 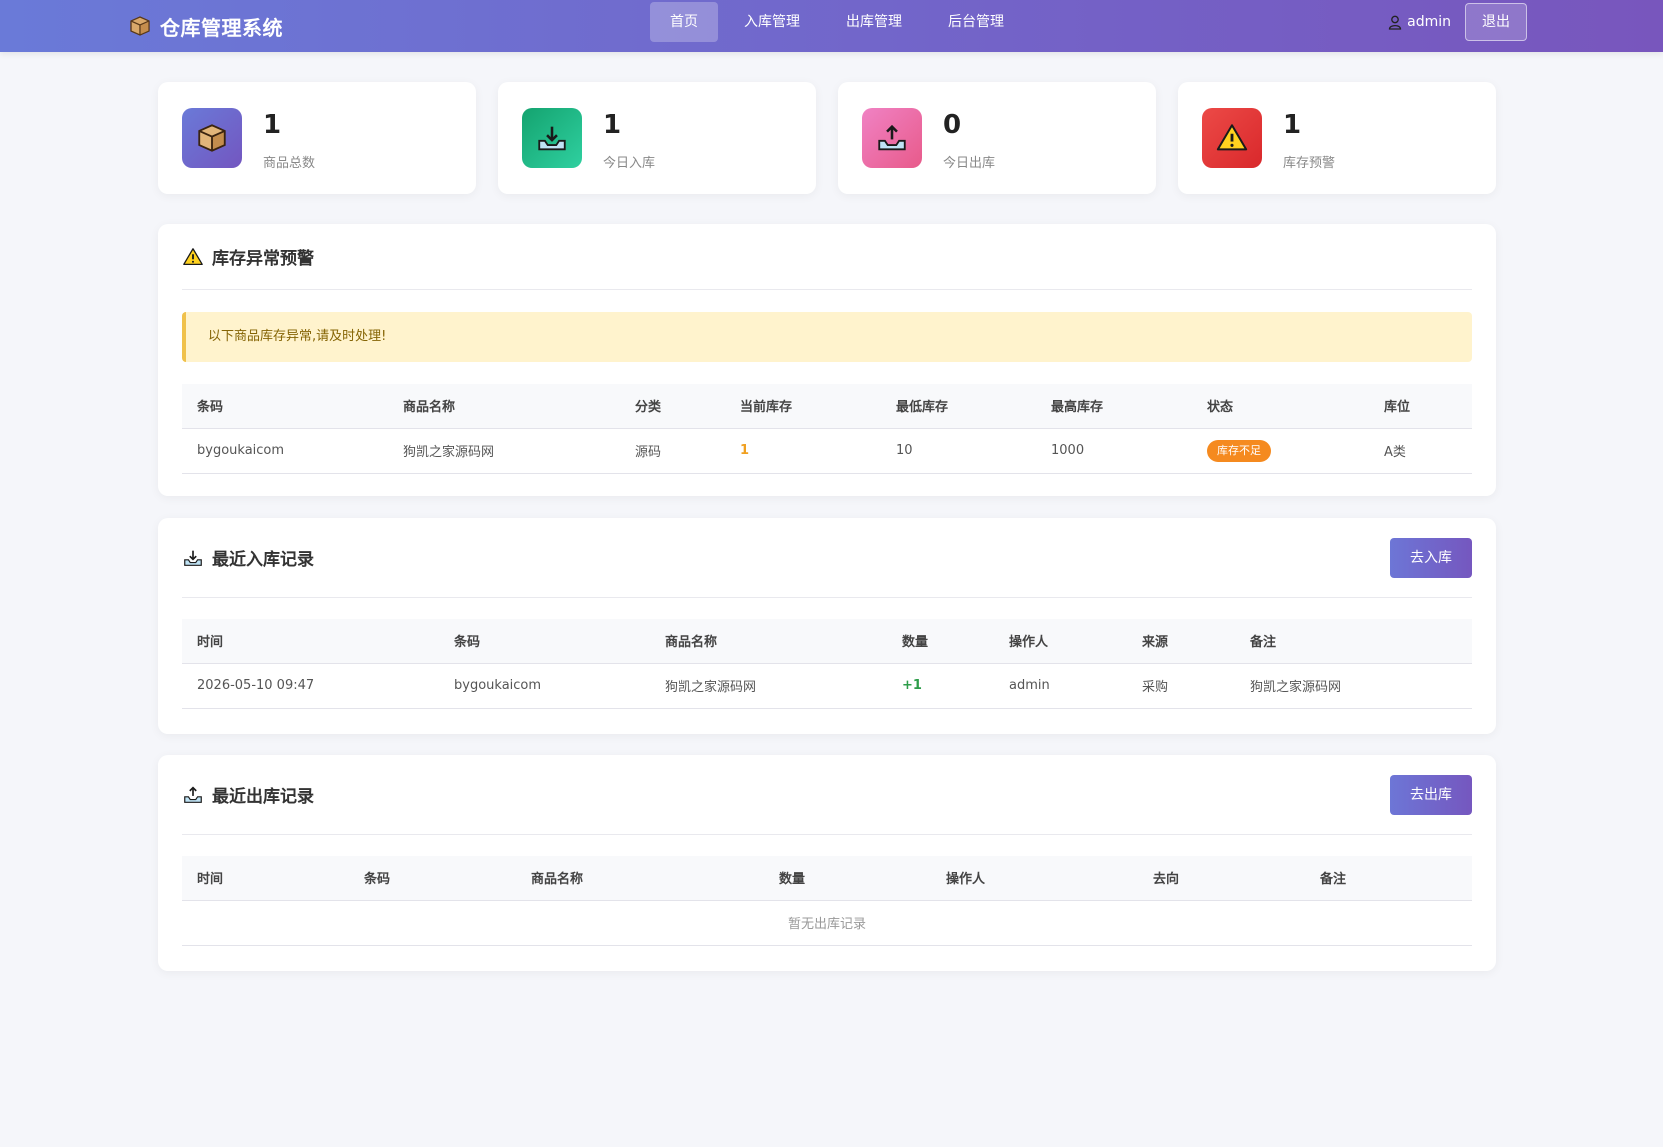 What do you see at coordinates (827, 795) in the screenshot?
I see `panel-header: 最近出库记录 去出库` at bounding box center [827, 795].